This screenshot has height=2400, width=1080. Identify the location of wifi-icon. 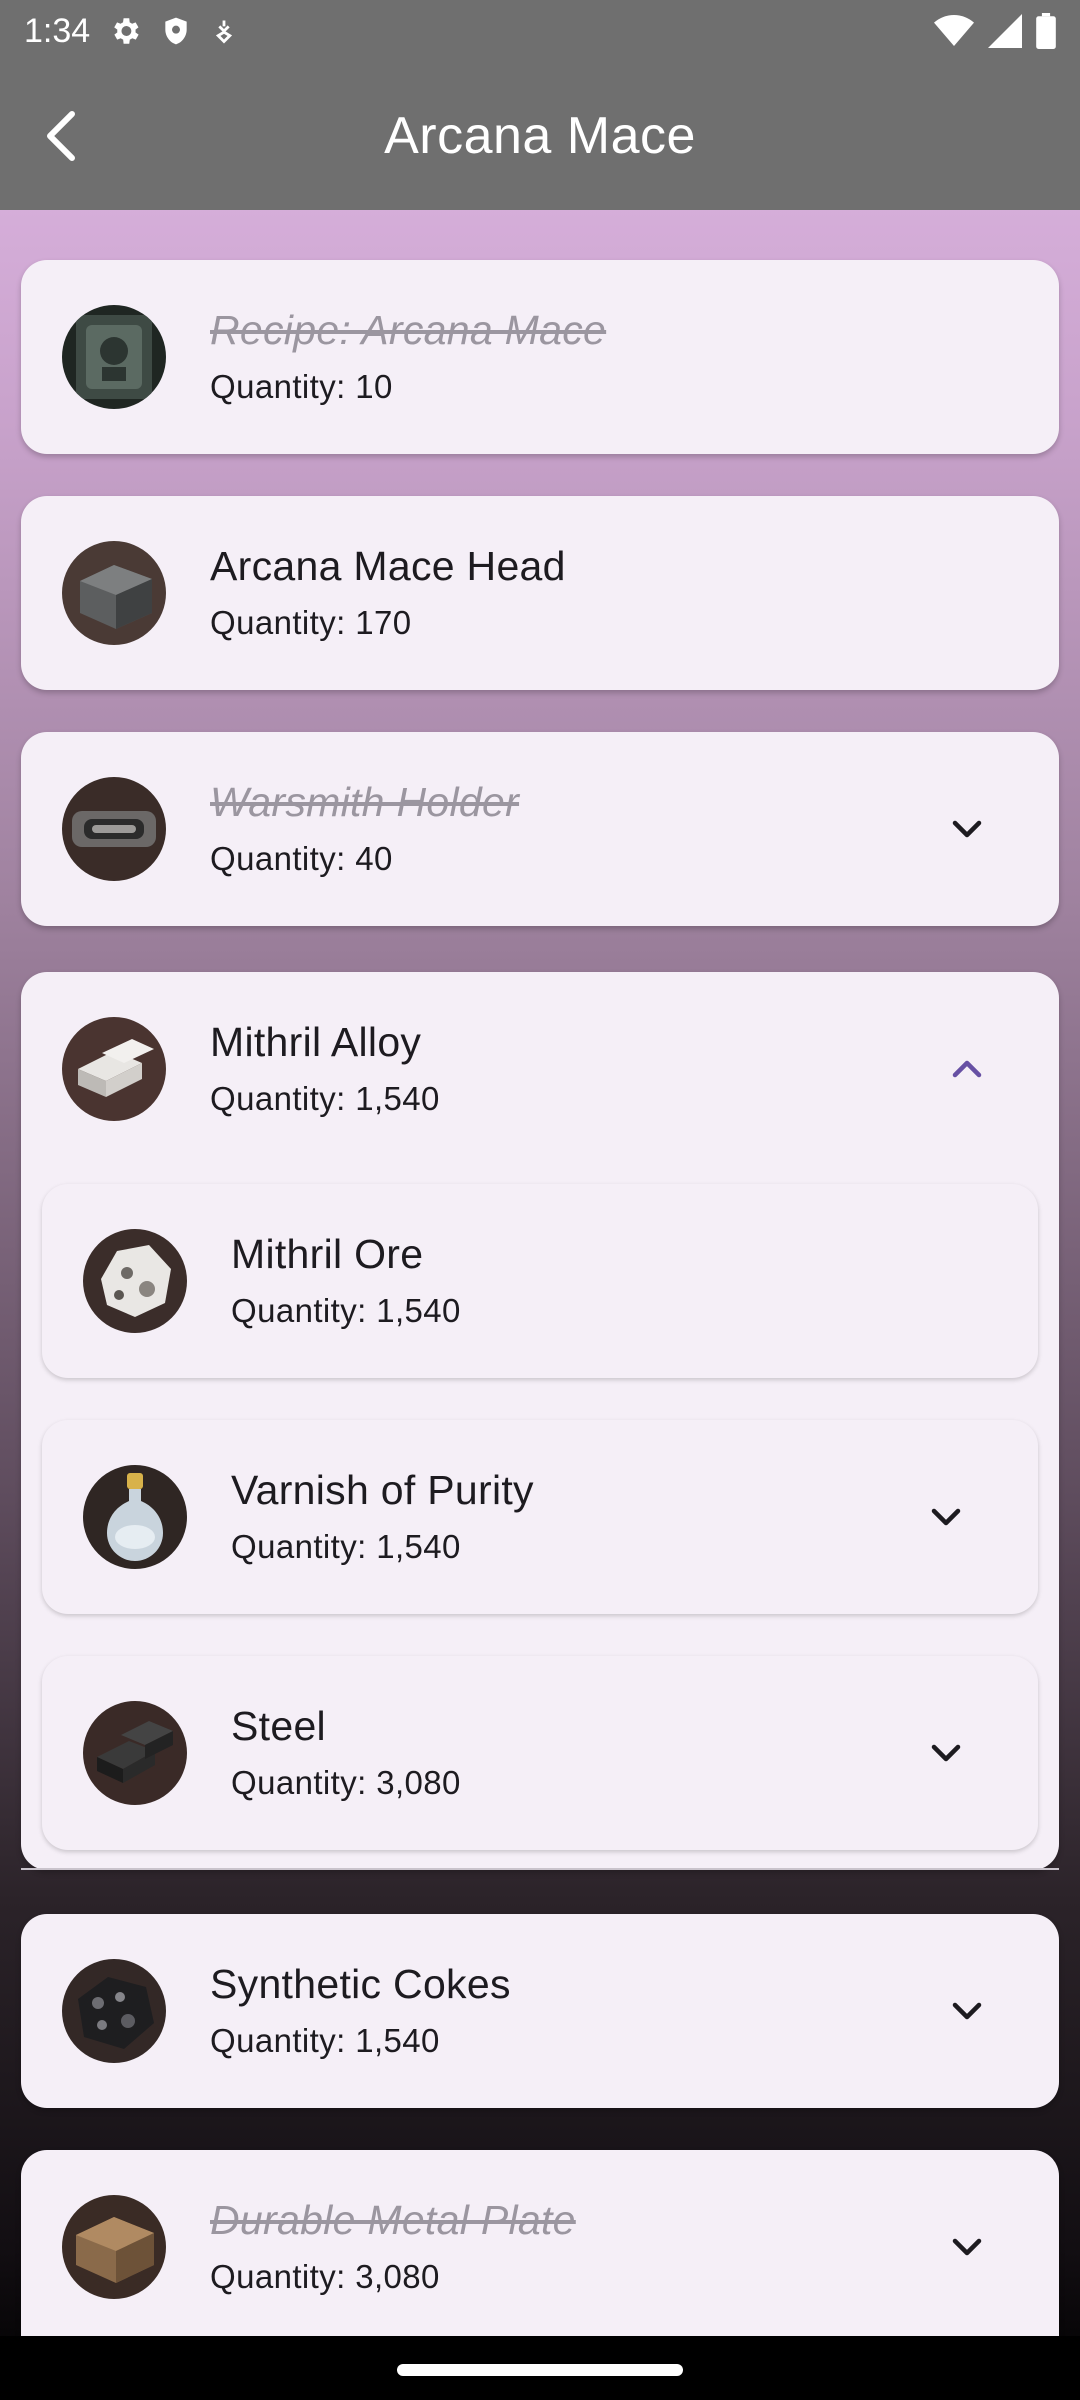
(954, 31).